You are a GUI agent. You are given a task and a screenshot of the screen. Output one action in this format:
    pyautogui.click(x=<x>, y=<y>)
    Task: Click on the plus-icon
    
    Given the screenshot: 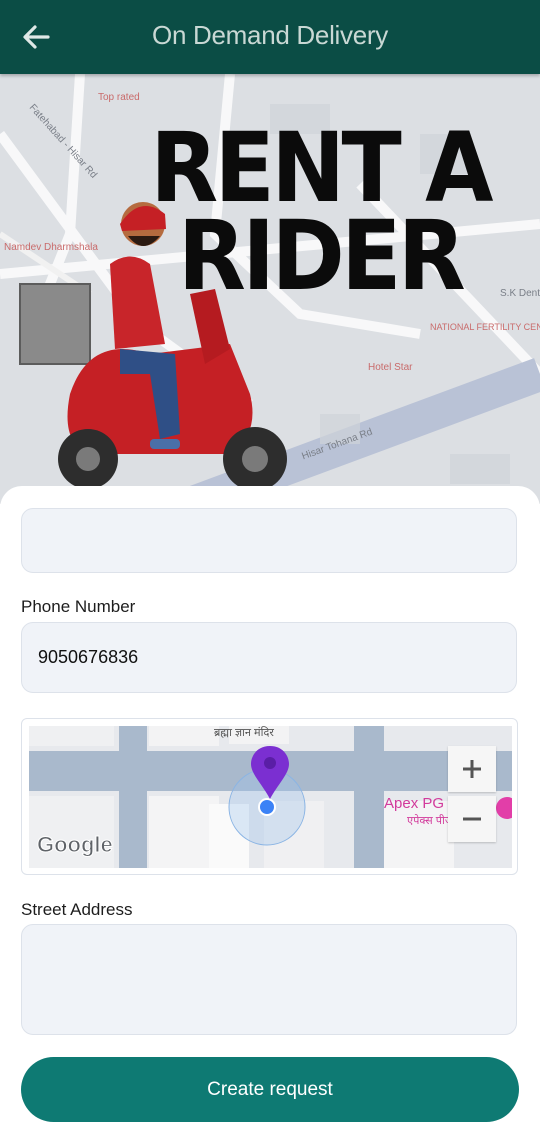 What is the action you would take?
    pyautogui.click(x=472, y=769)
    